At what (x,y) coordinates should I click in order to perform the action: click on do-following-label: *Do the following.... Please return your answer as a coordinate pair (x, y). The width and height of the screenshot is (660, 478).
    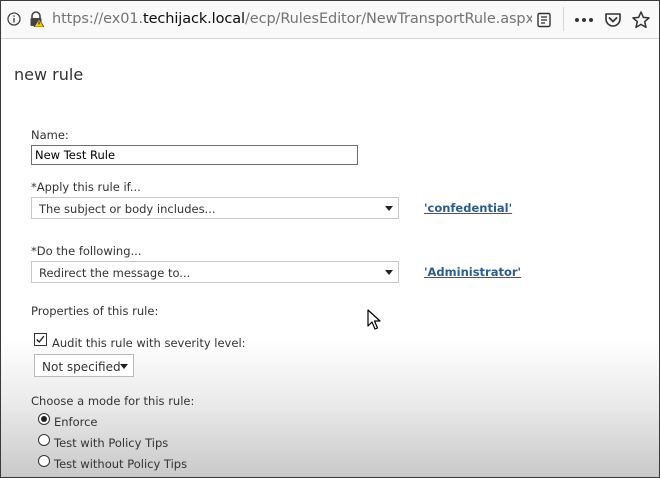
    Looking at the image, I should click on (86, 251).